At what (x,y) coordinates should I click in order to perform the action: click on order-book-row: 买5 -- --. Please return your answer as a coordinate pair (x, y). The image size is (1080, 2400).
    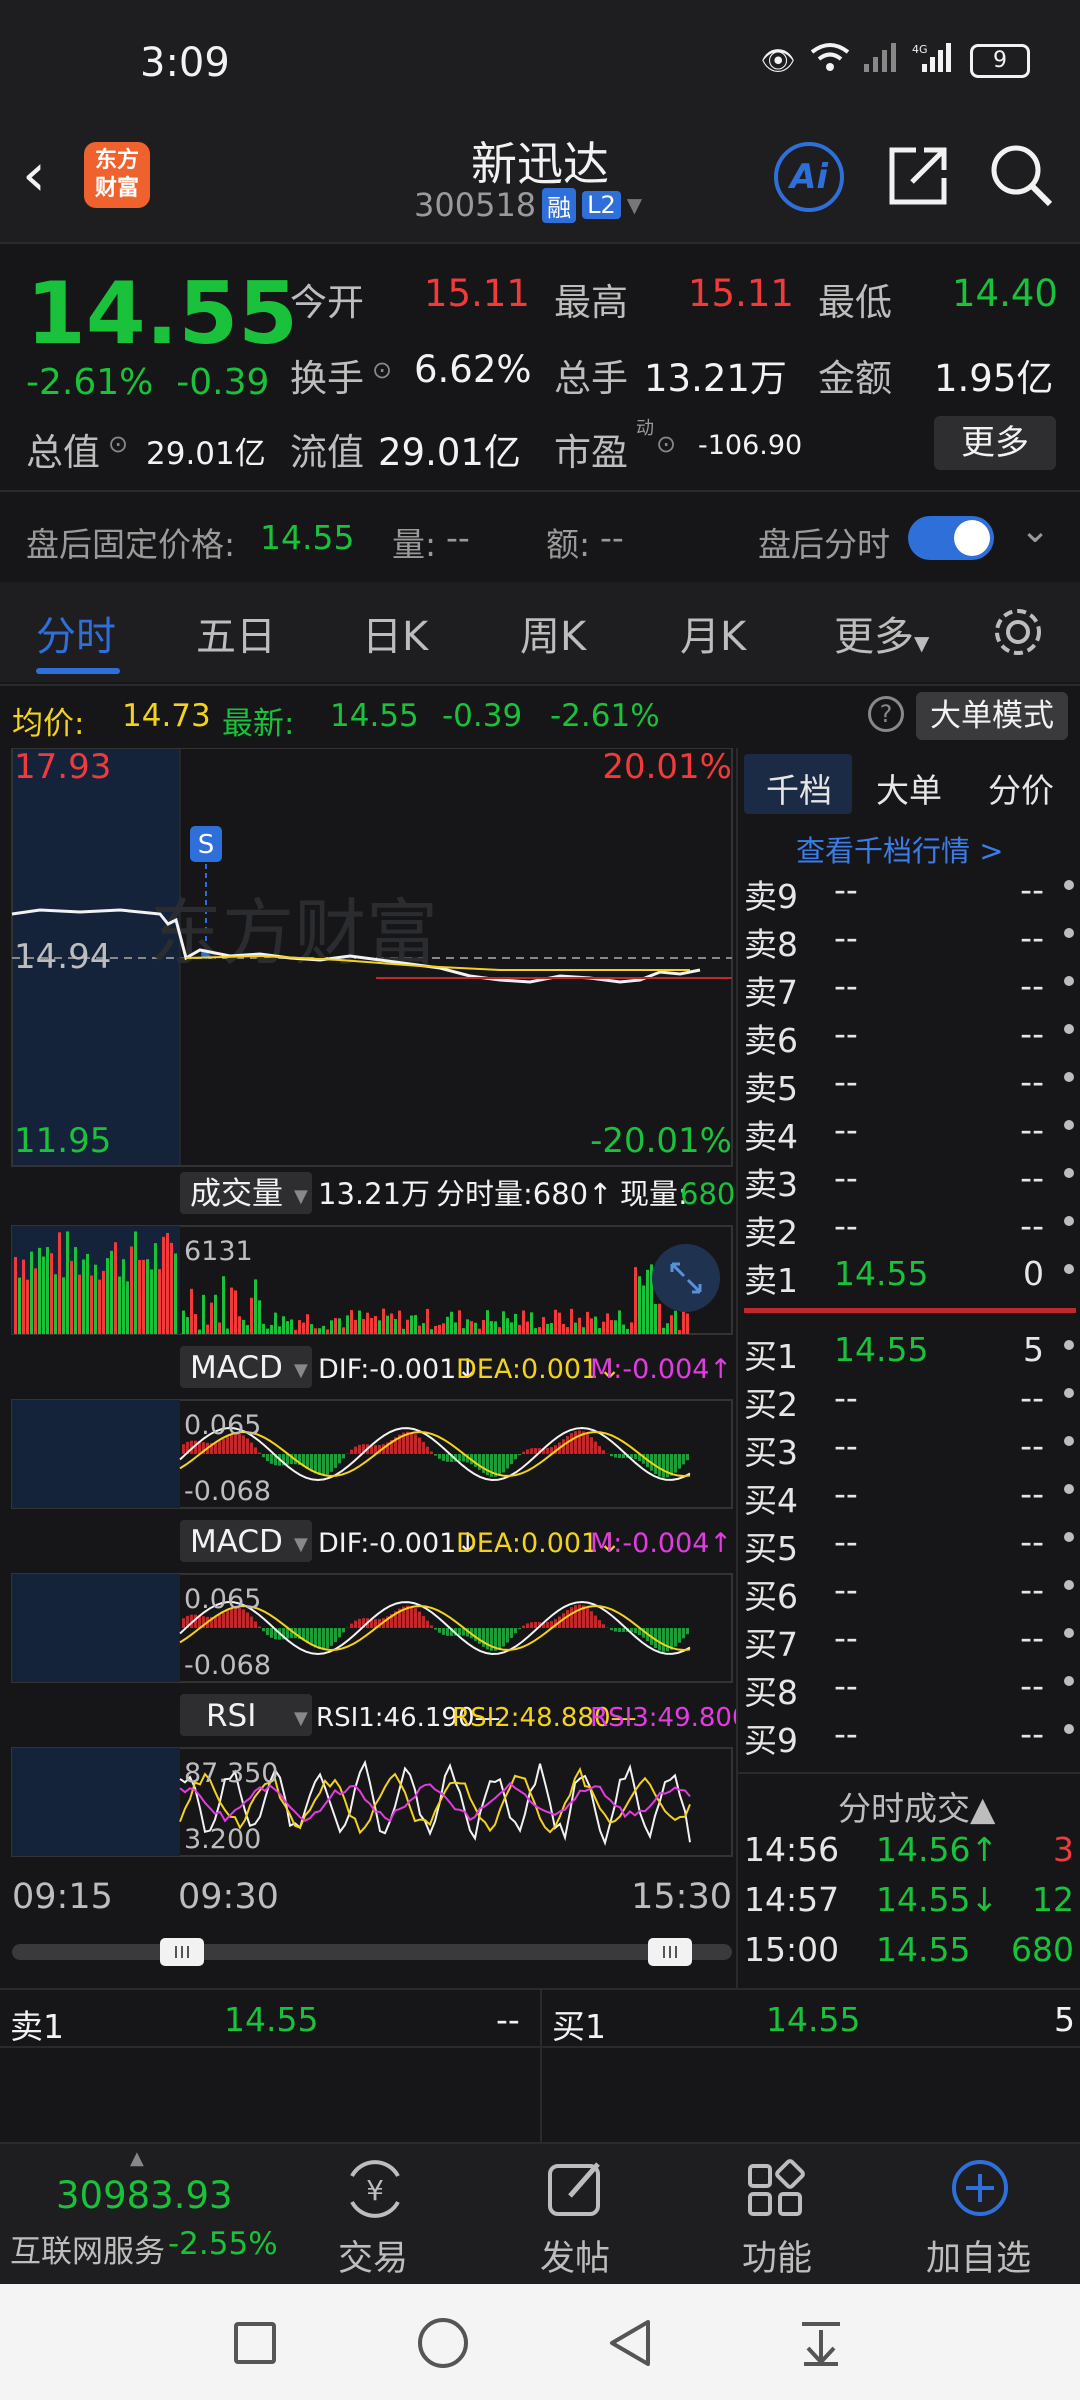
    Looking at the image, I should click on (909, 1543).